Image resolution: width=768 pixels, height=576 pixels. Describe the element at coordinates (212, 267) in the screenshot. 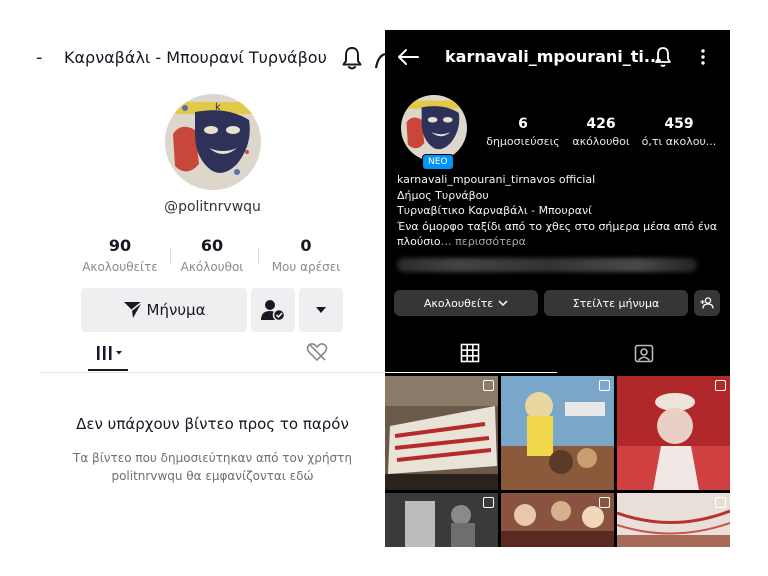

I see `stat-followers-label: Ακόλουθοι` at that location.